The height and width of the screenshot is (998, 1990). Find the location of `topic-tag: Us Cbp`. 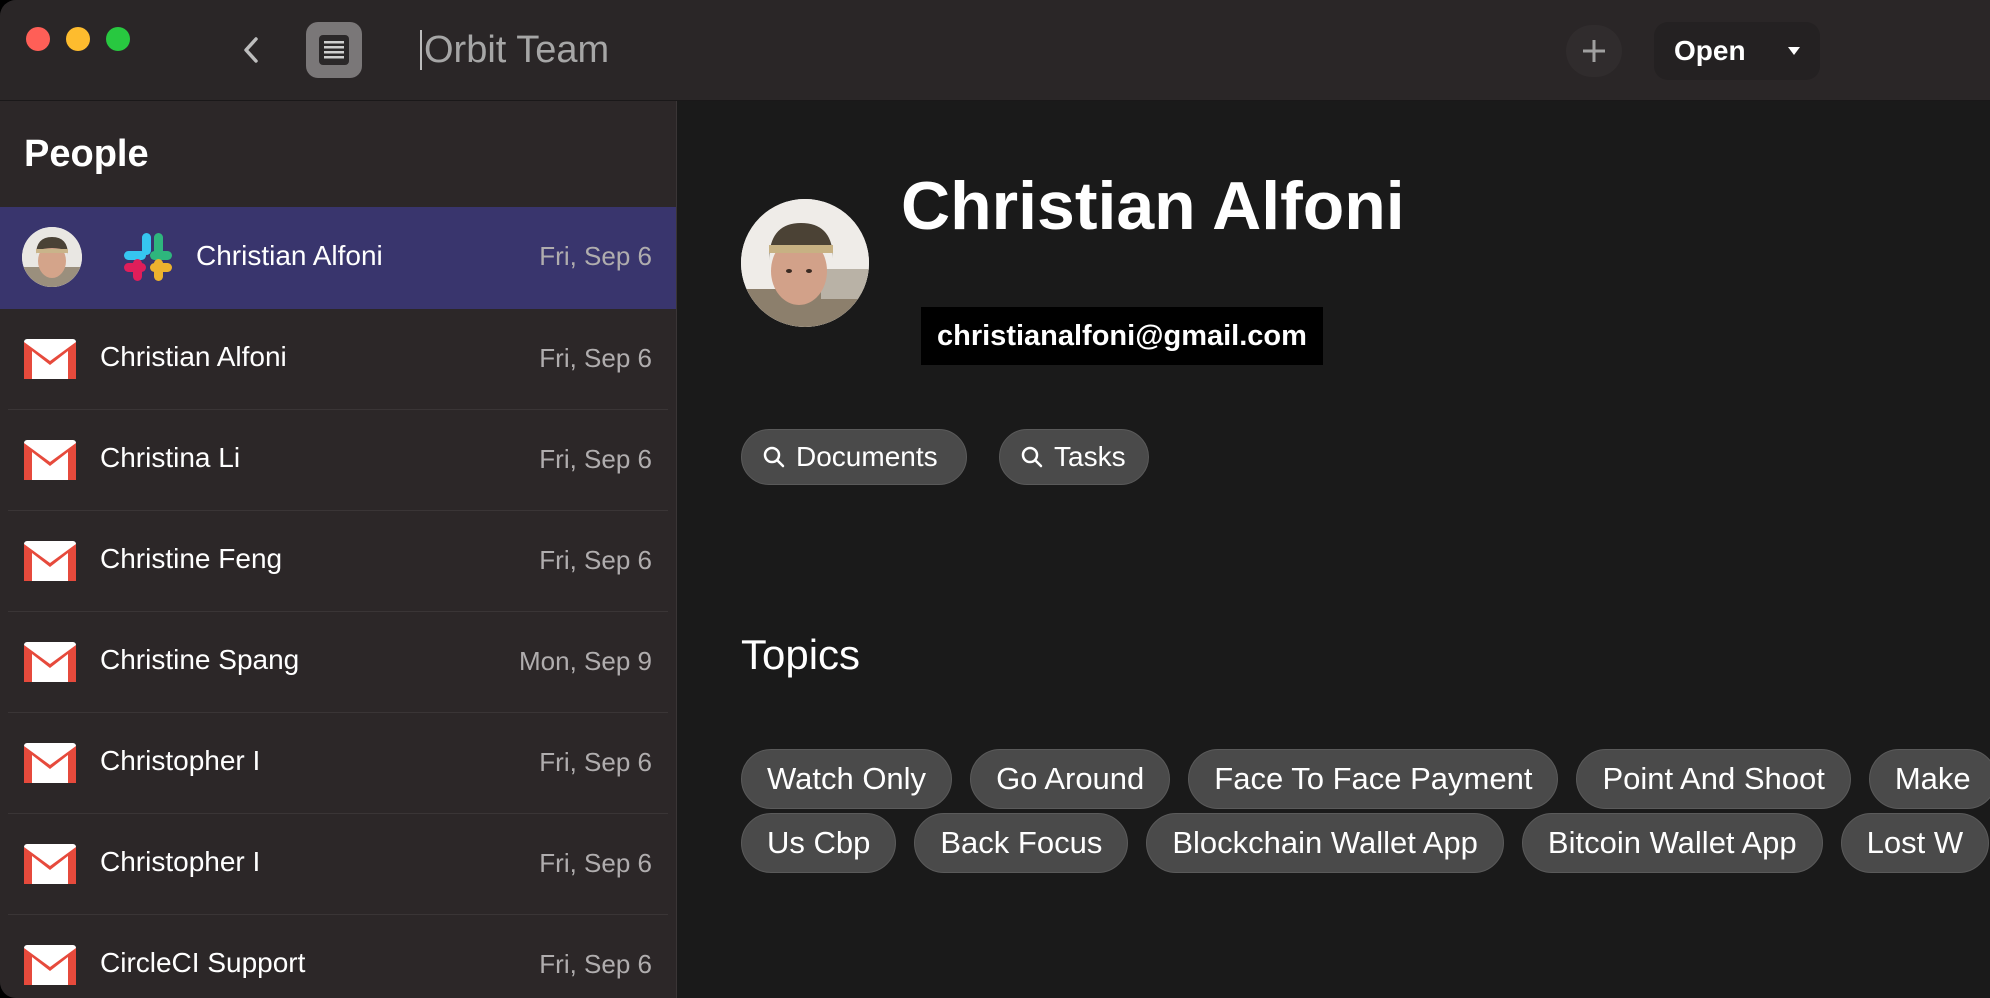

topic-tag: Us Cbp is located at coordinates (819, 843).